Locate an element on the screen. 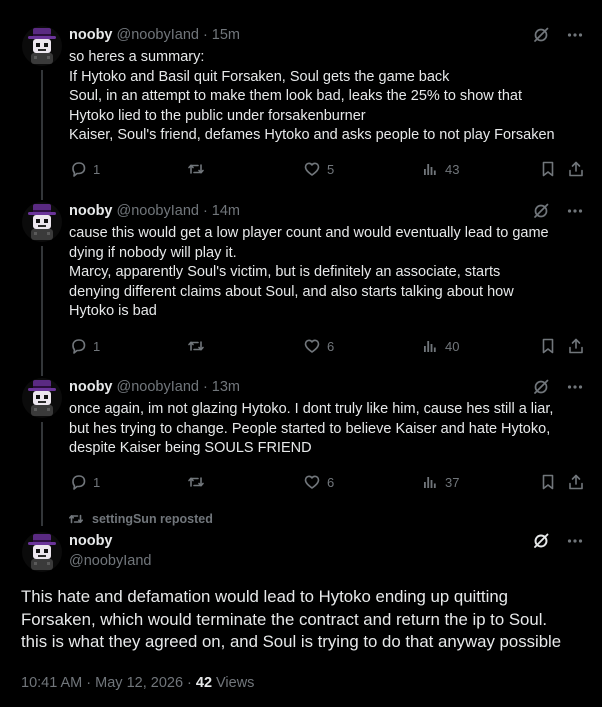  tweet-meta: 10:41 AM · May 12, 2026 · 42 Views is located at coordinates (137, 683).